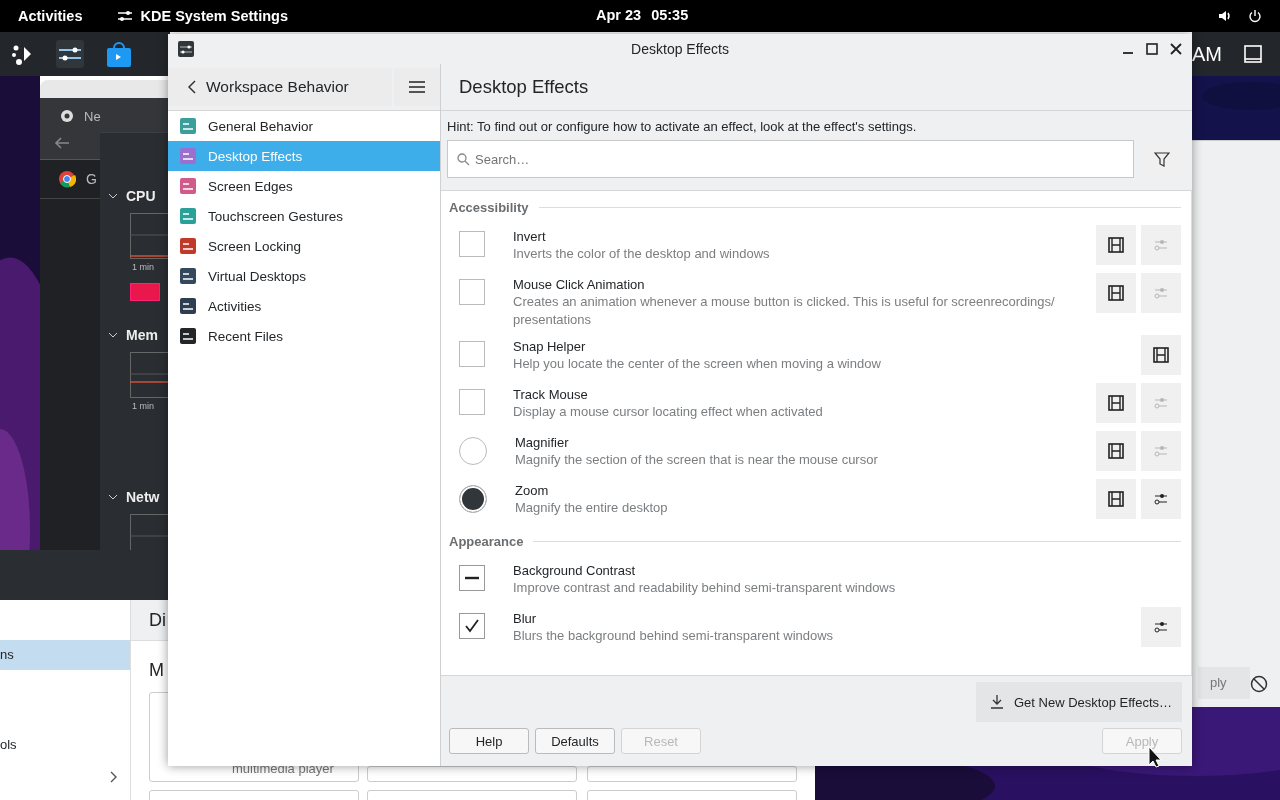 This screenshot has height=800, width=1280. I want to click on effect-name: Zoom, so click(532, 490).